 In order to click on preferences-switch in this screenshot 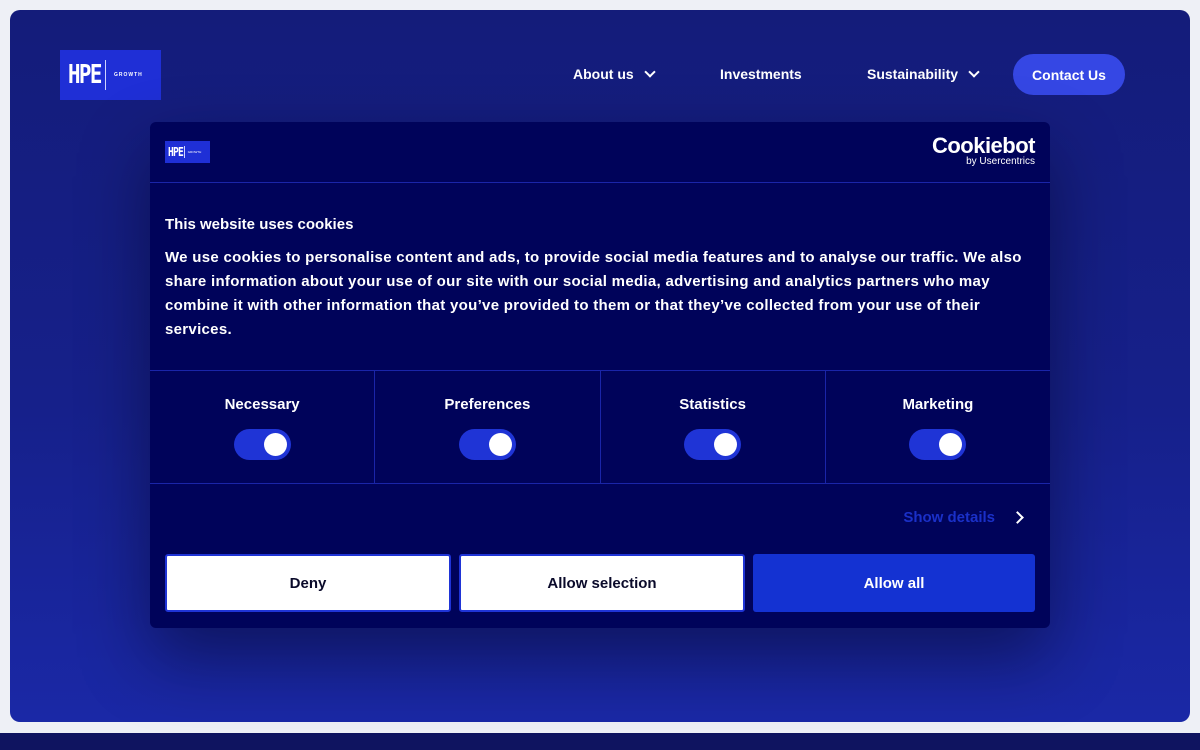, I will do `click(487, 444)`.